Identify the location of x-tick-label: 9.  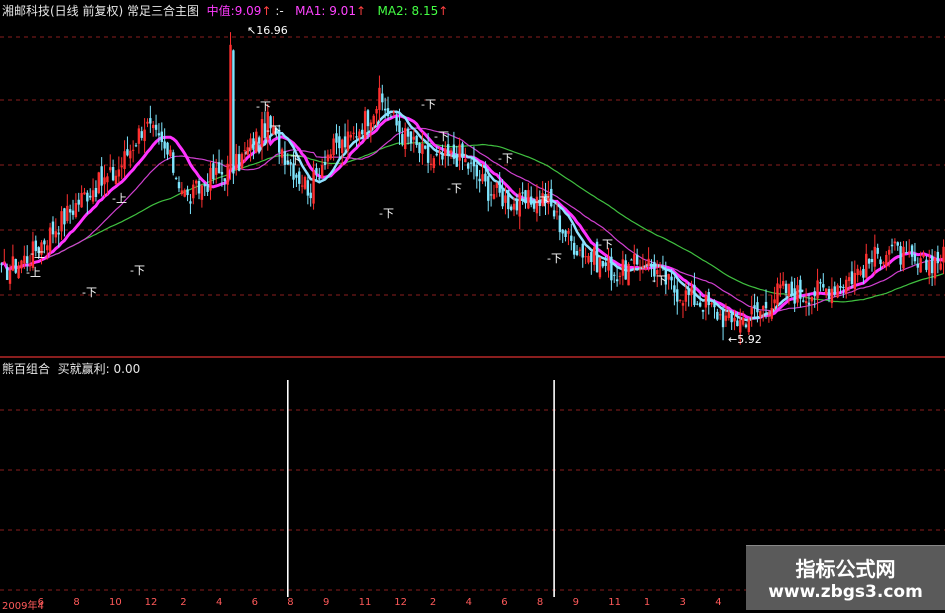
(326, 602).